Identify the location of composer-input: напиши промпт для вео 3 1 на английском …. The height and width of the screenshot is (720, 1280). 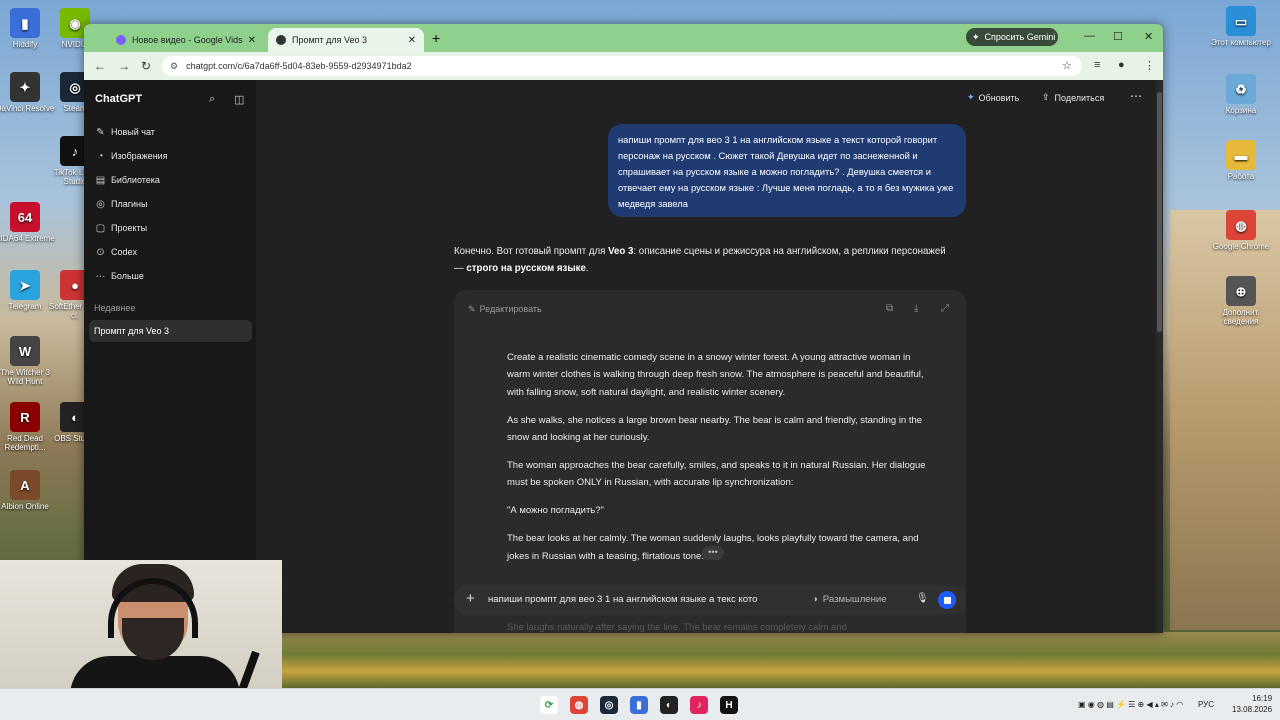
(622, 599).